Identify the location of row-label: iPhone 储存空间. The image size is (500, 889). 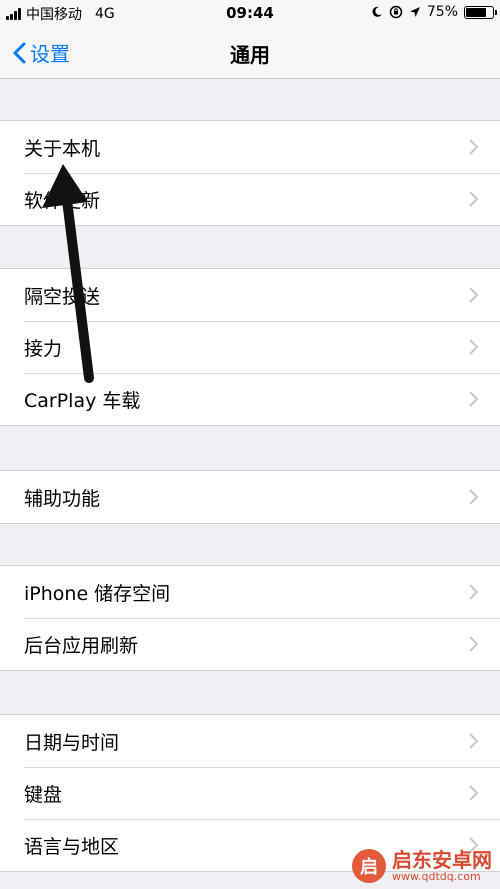
(97, 593).